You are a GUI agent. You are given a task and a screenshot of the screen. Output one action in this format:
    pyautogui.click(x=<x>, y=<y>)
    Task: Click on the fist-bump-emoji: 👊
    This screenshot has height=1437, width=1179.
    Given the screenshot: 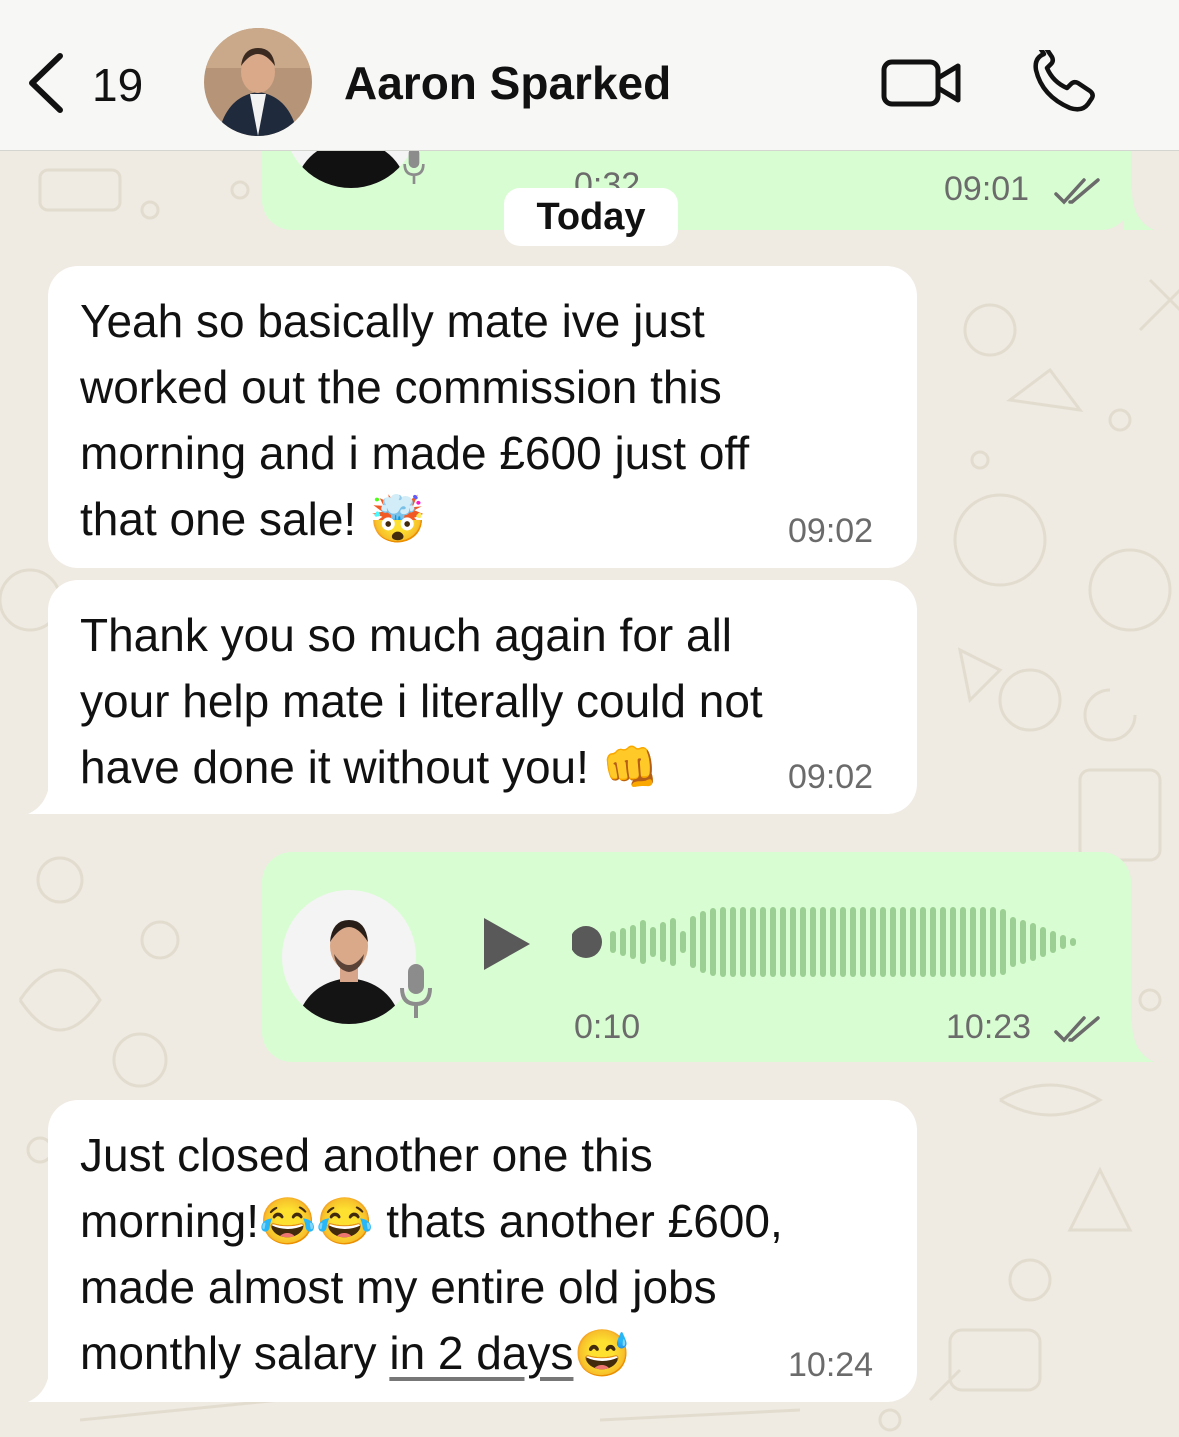 What is the action you would take?
    pyautogui.click(x=630, y=767)
    